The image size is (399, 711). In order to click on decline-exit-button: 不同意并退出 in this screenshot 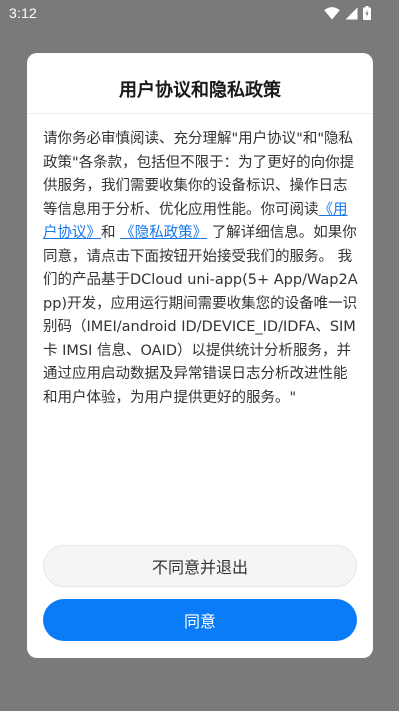, I will do `click(200, 566)`.